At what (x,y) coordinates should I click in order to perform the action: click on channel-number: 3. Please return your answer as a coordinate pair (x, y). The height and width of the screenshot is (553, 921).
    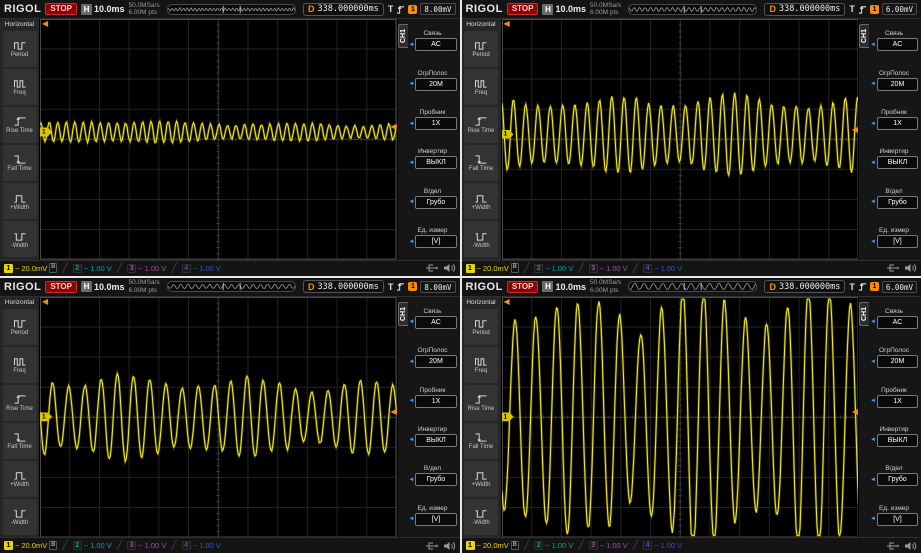
    Looking at the image, I should click on (132, 545).